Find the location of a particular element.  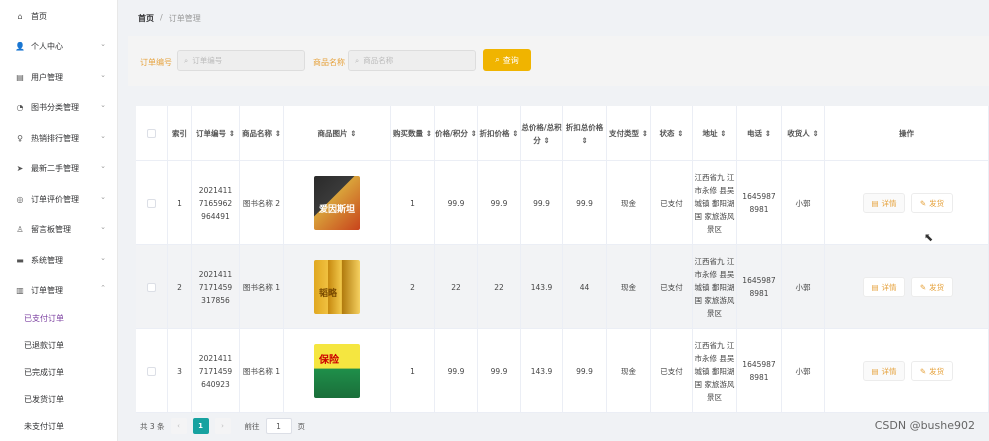

cell-quantity: 1 is located at coordinates (413, 371).